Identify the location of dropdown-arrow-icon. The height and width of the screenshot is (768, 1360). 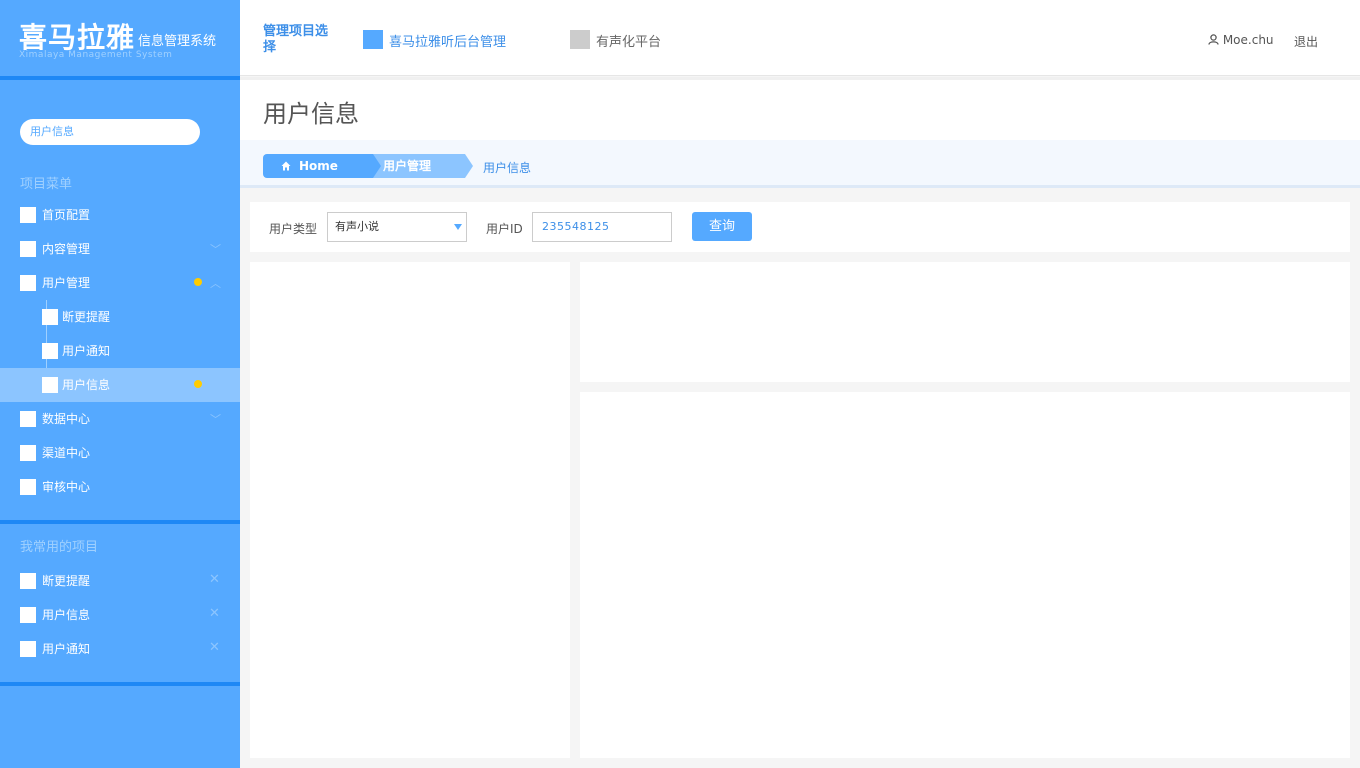
(458, 227).